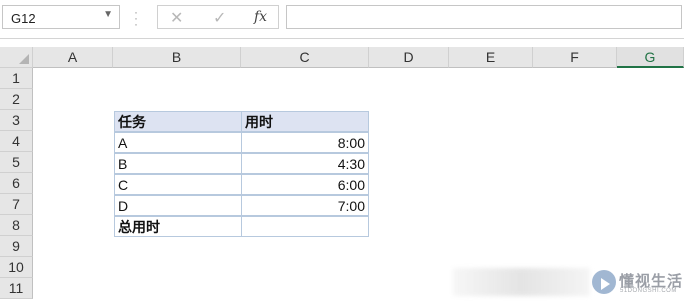 Image resolution: width=684 pixels, height=304 pixels. What do you see at coordinates (23, 18) in the screenshot?
I see `name-box-value: G12` at bounding box center [23, 18].